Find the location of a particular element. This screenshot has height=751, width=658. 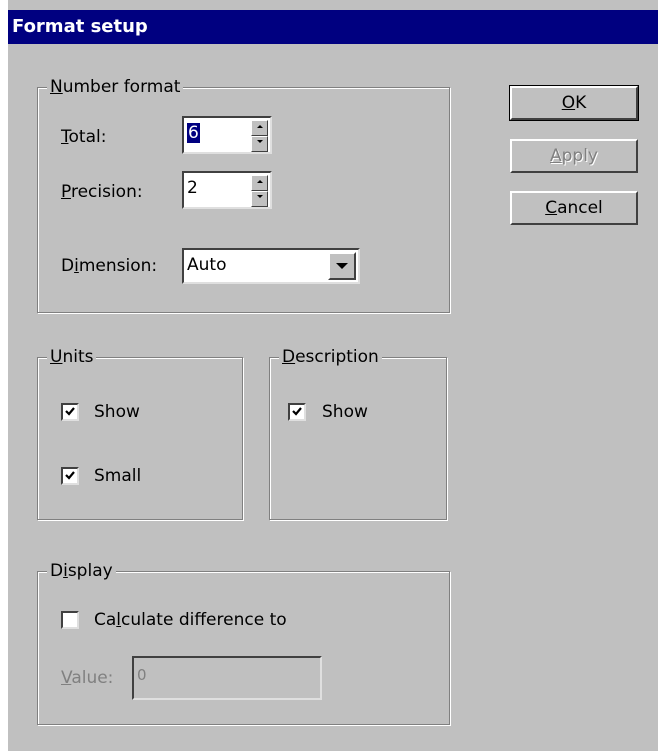

units-show-checkbox is located at coordinates (70, 412).